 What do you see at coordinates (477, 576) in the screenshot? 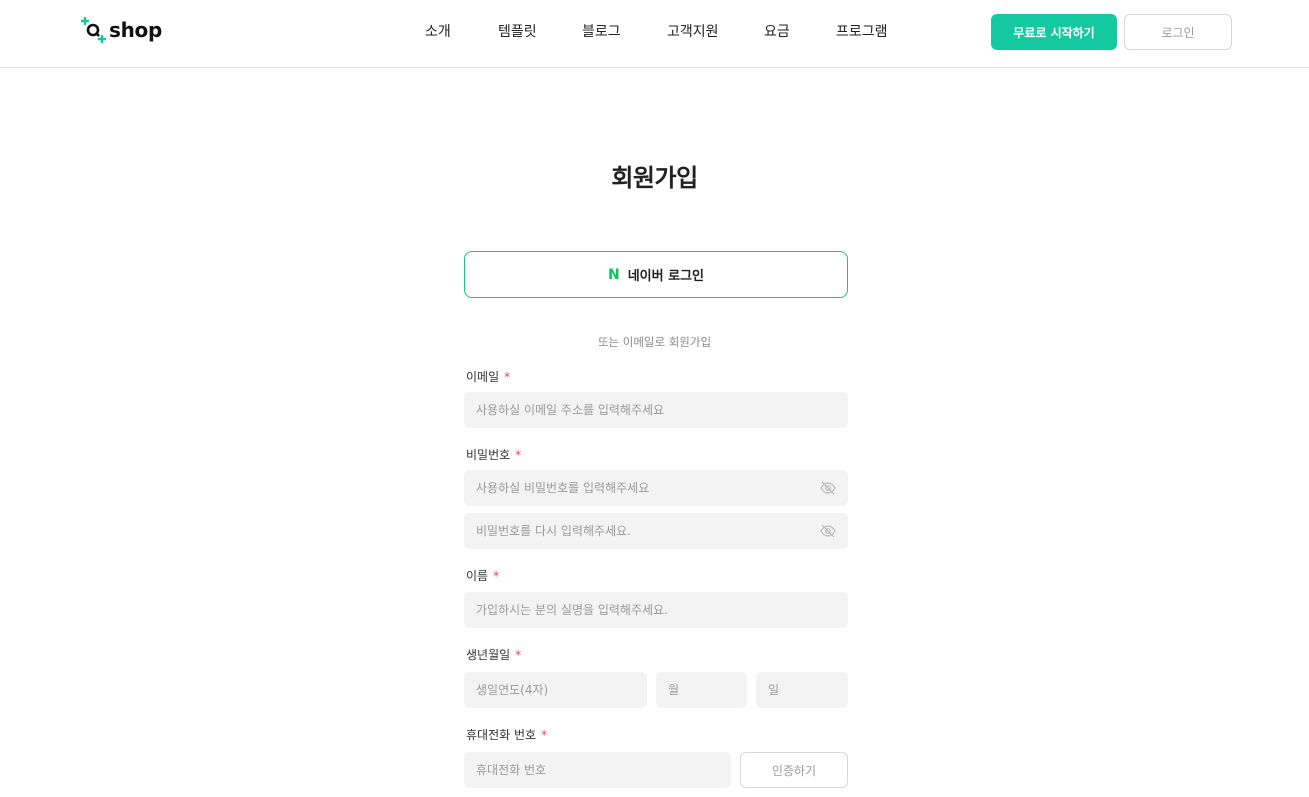
I see `name-label-text: 이름` at bounding box center [477, 576].